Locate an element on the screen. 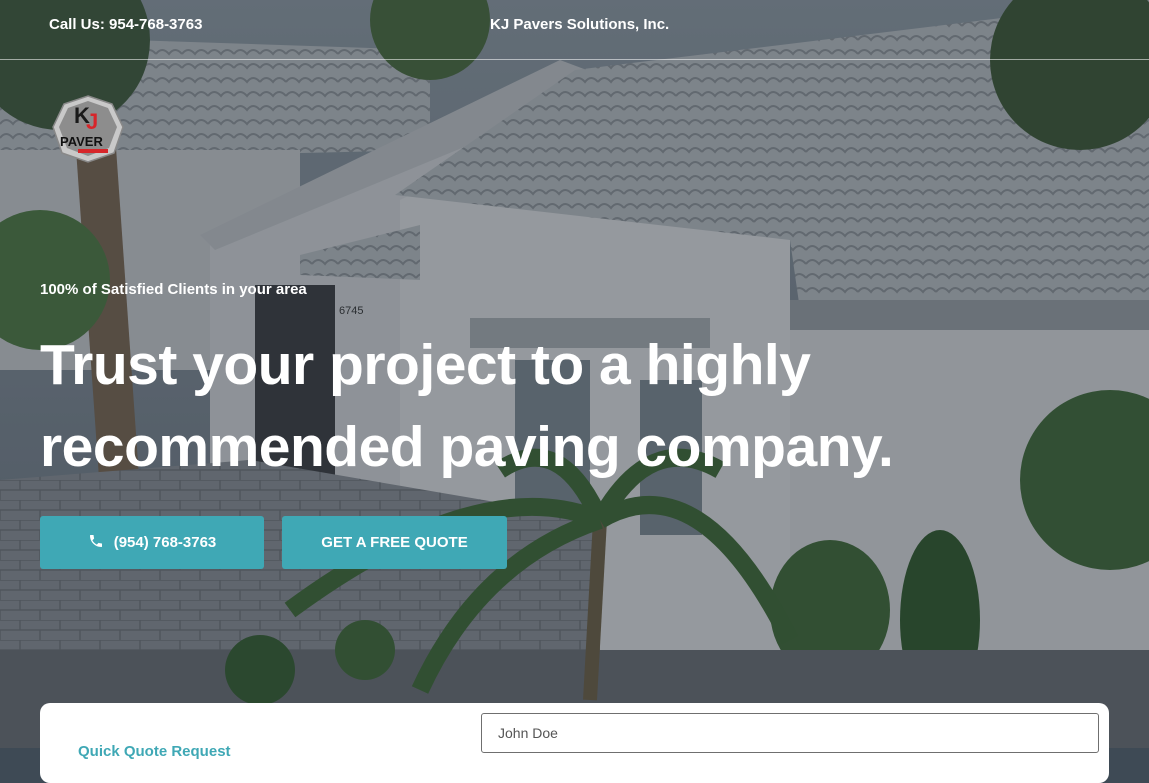 The width and height of the screenshot is (1149, 783). company-name: KJ Pavers Solutions, Inc. is located at coordinates (580, 24).